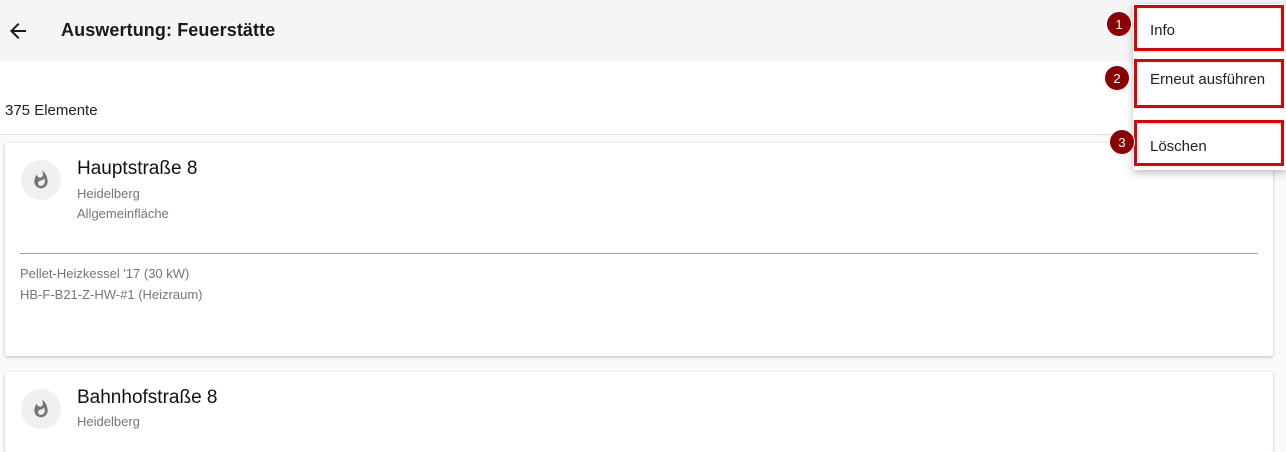  I want to click on card-title: Bahnhofstraße 8, so click(147, 397).